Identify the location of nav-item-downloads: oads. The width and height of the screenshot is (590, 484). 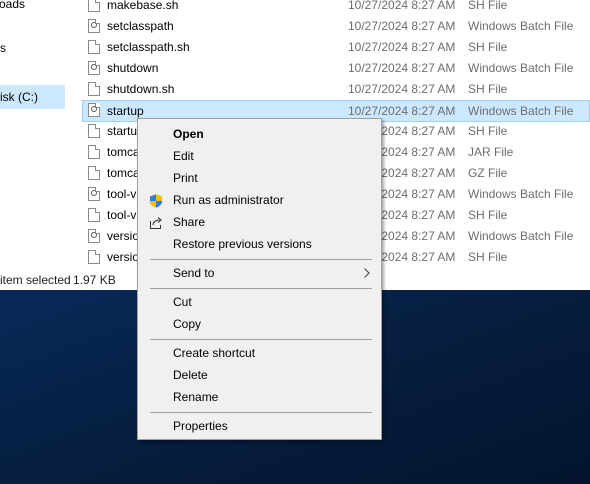
(32, 7).